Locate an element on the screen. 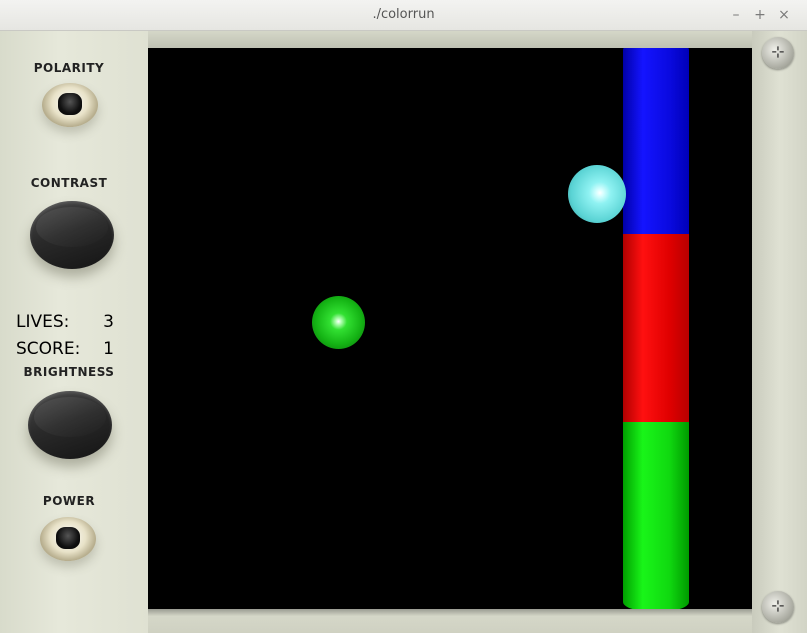  minimize-button: – is located at coordinates (736, 15).